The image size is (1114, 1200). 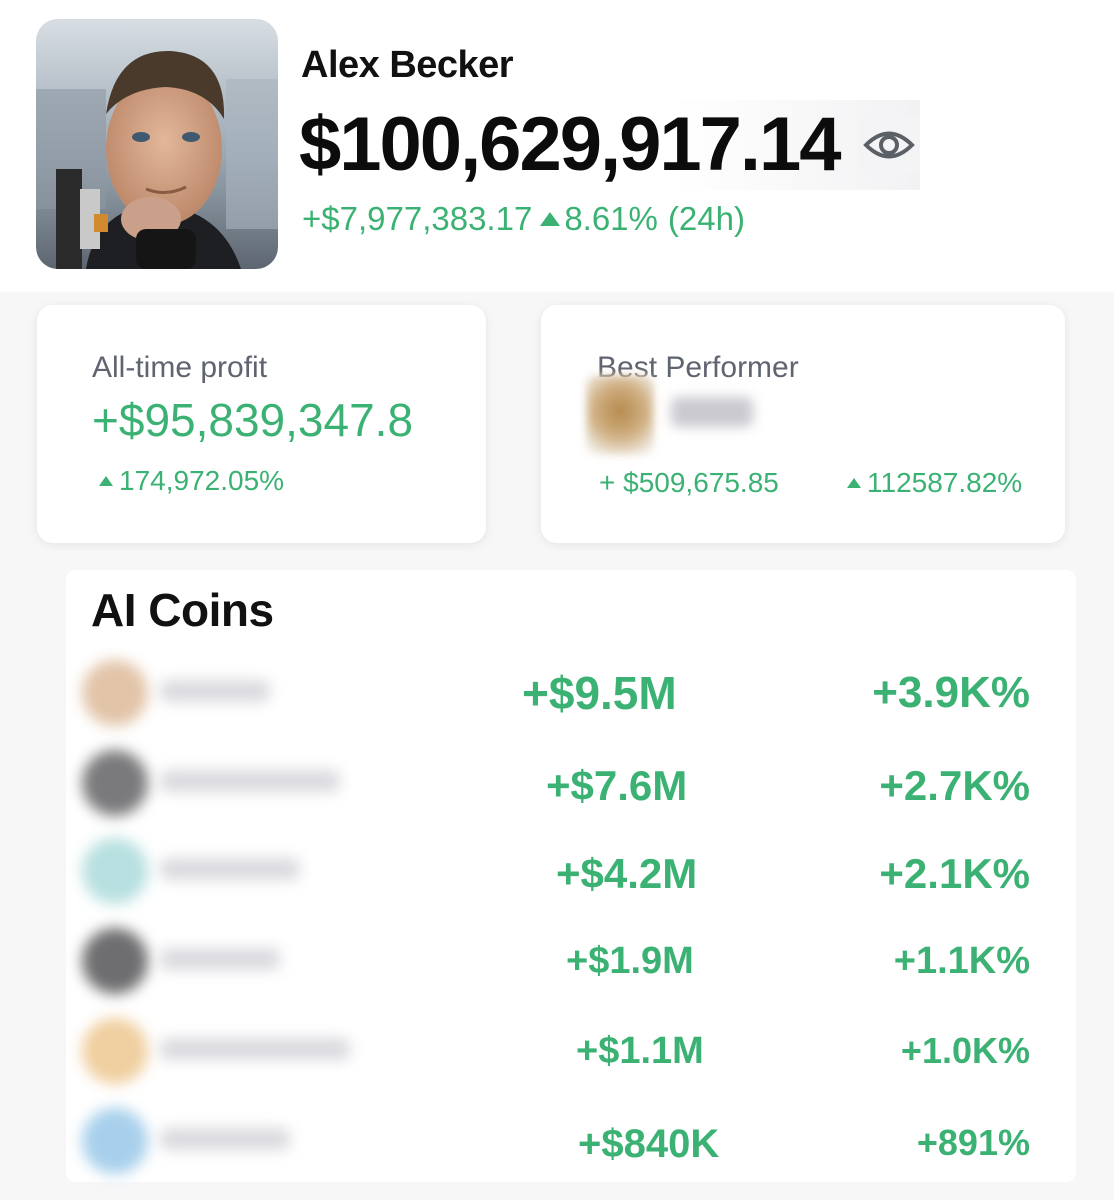 What do you see at coordinates (945, 482) in the screenshot?
I see `best-performer-percent-text: 112587.82%` at bounding box center [945, 482].